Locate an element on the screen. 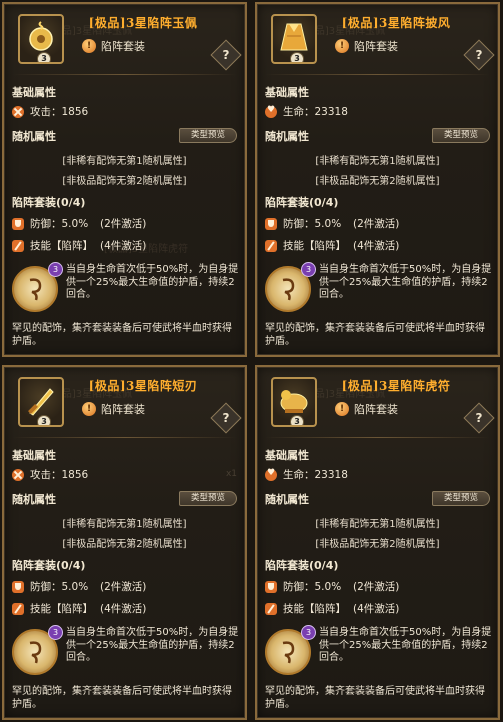 This screenshot has height=722, width=503. tiger-tally-icon is located at coordinates (294, 401).